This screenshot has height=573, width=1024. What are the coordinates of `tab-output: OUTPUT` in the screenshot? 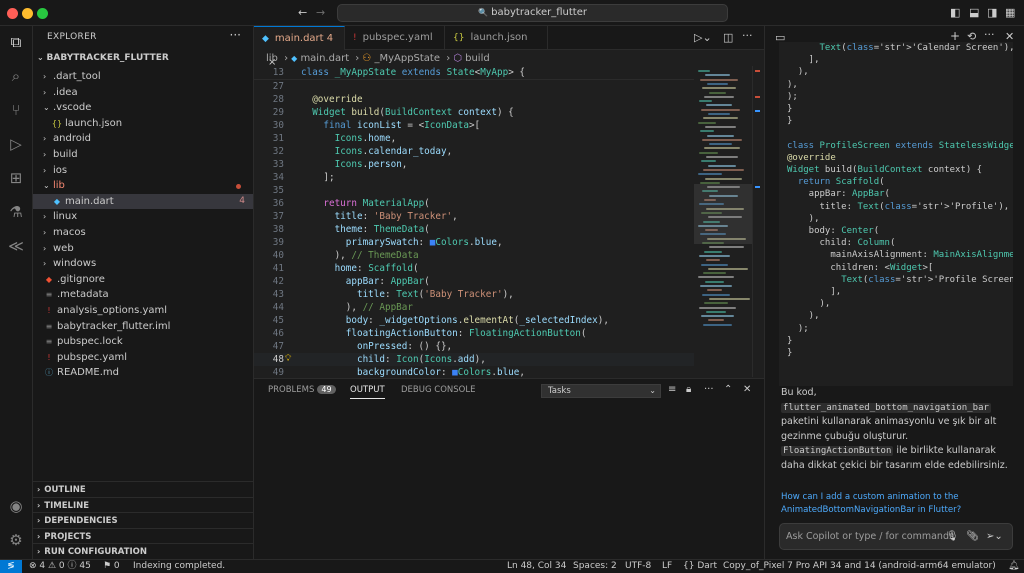 It's located at (367, 392).